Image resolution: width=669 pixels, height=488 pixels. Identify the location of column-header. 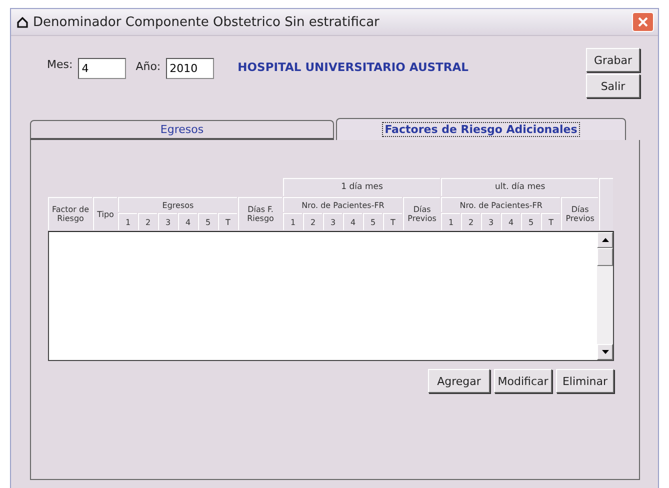
(606, 204).